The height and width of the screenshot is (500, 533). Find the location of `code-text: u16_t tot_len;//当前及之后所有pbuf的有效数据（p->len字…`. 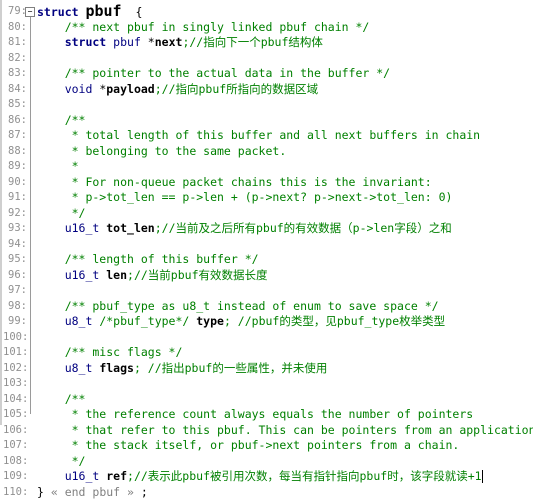

code-text: u16_t tot_len;//当前及之后所有pbuf的有效数据（p->len字… is located at coordinates (244, 229).